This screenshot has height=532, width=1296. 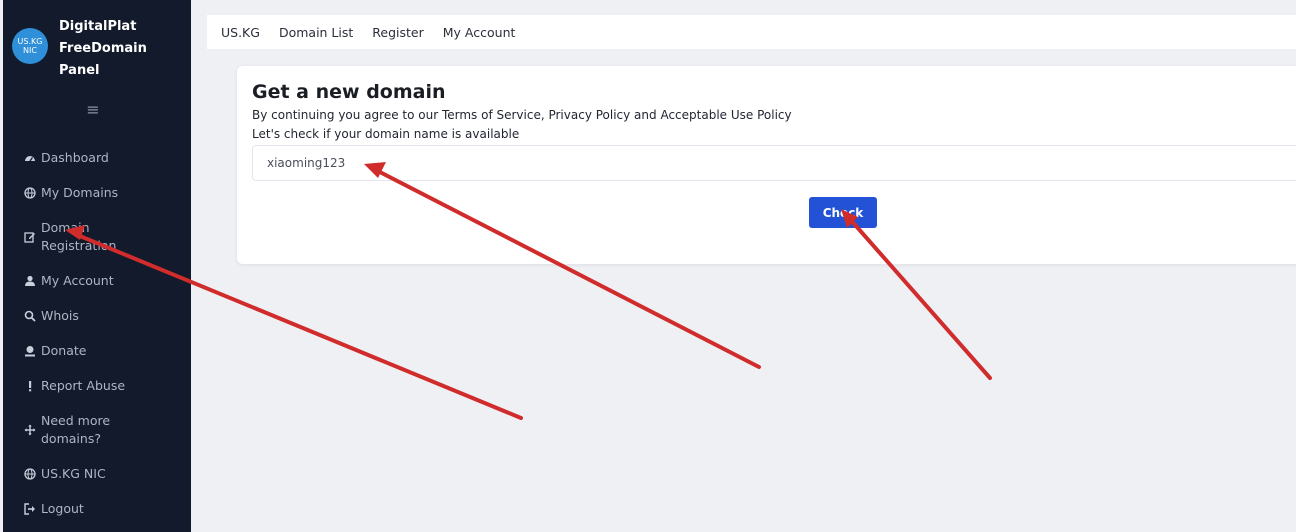 I want to click on sidebar-item-label-line2: domains?, so click(x=71, y=438).